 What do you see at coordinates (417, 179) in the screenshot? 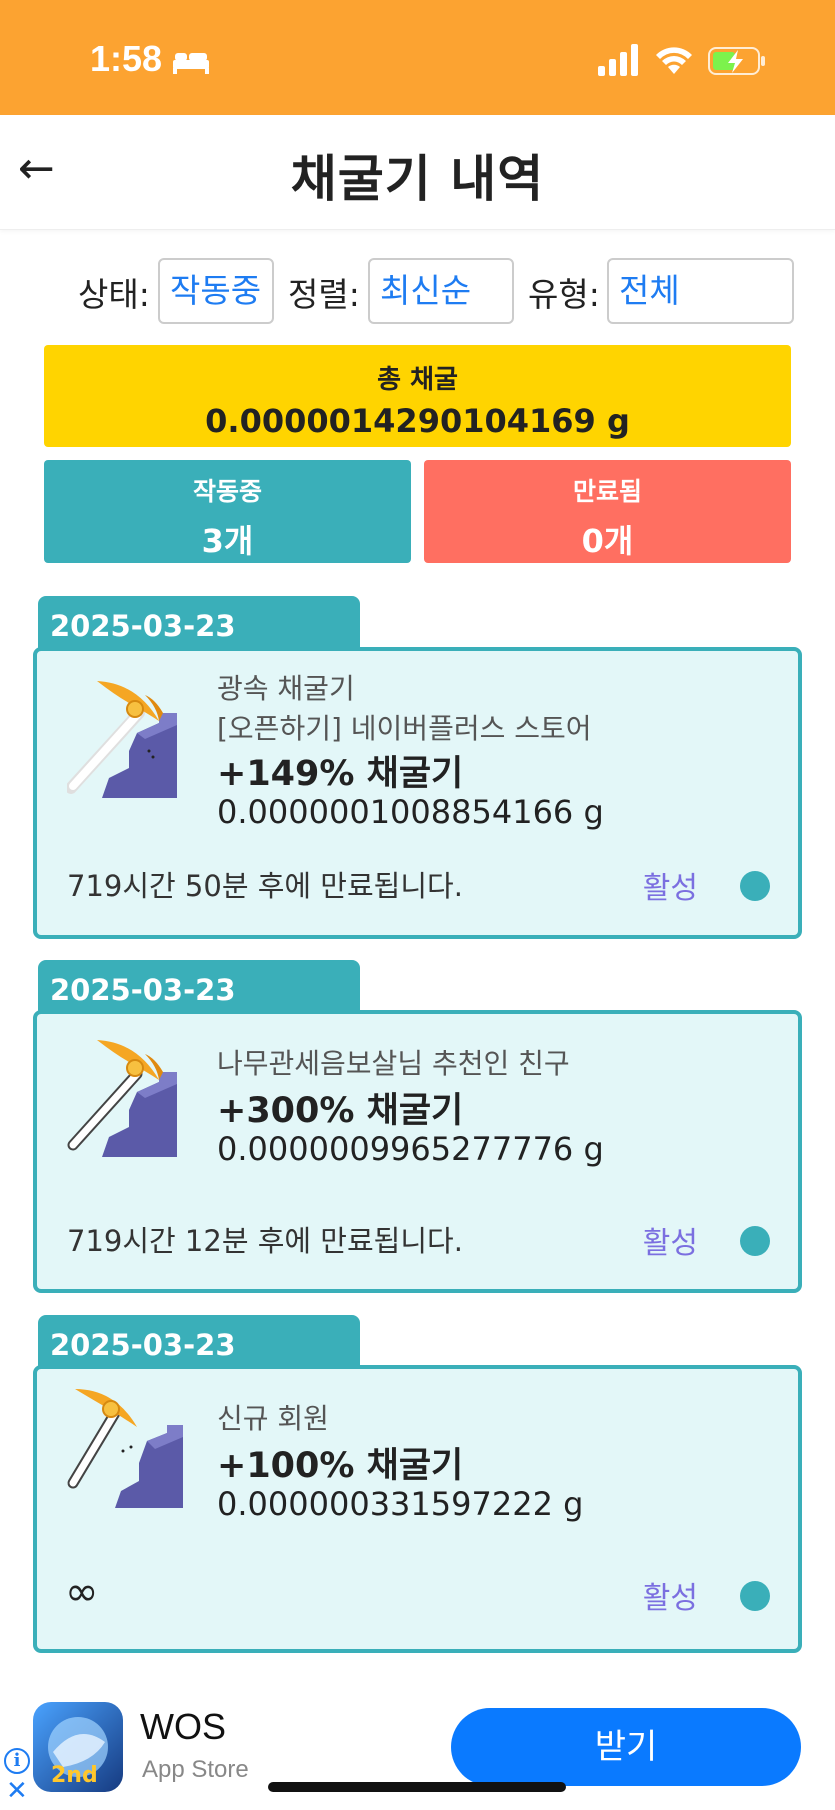
I see `page-title: 채굴기 내역` at bounding box center [417, 179].